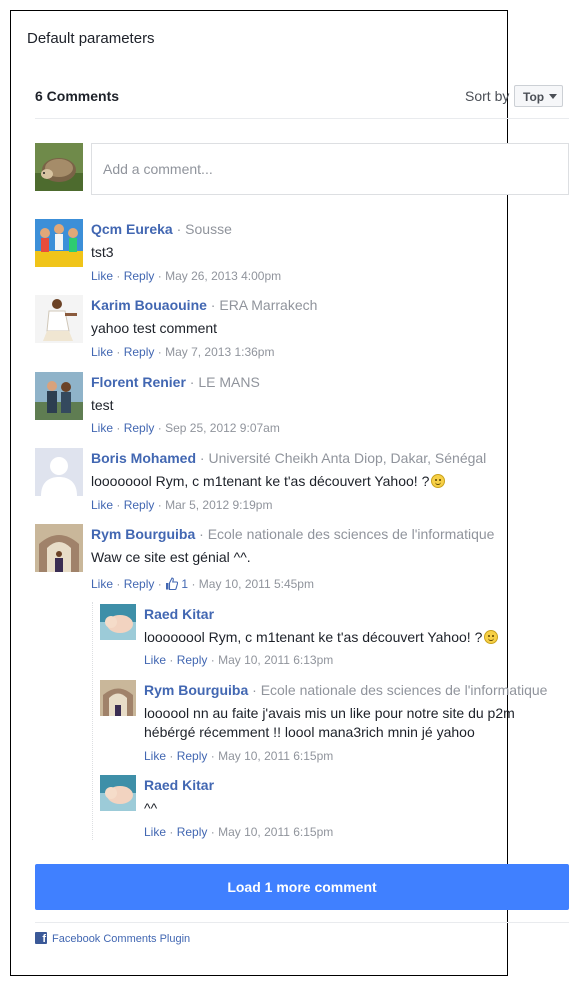 The image size is (579, 987). What do you see at coordinates (132, 229) in the screenshot?
I see `comment-author: Qcm Eureka` at bounding box center [132, 229].